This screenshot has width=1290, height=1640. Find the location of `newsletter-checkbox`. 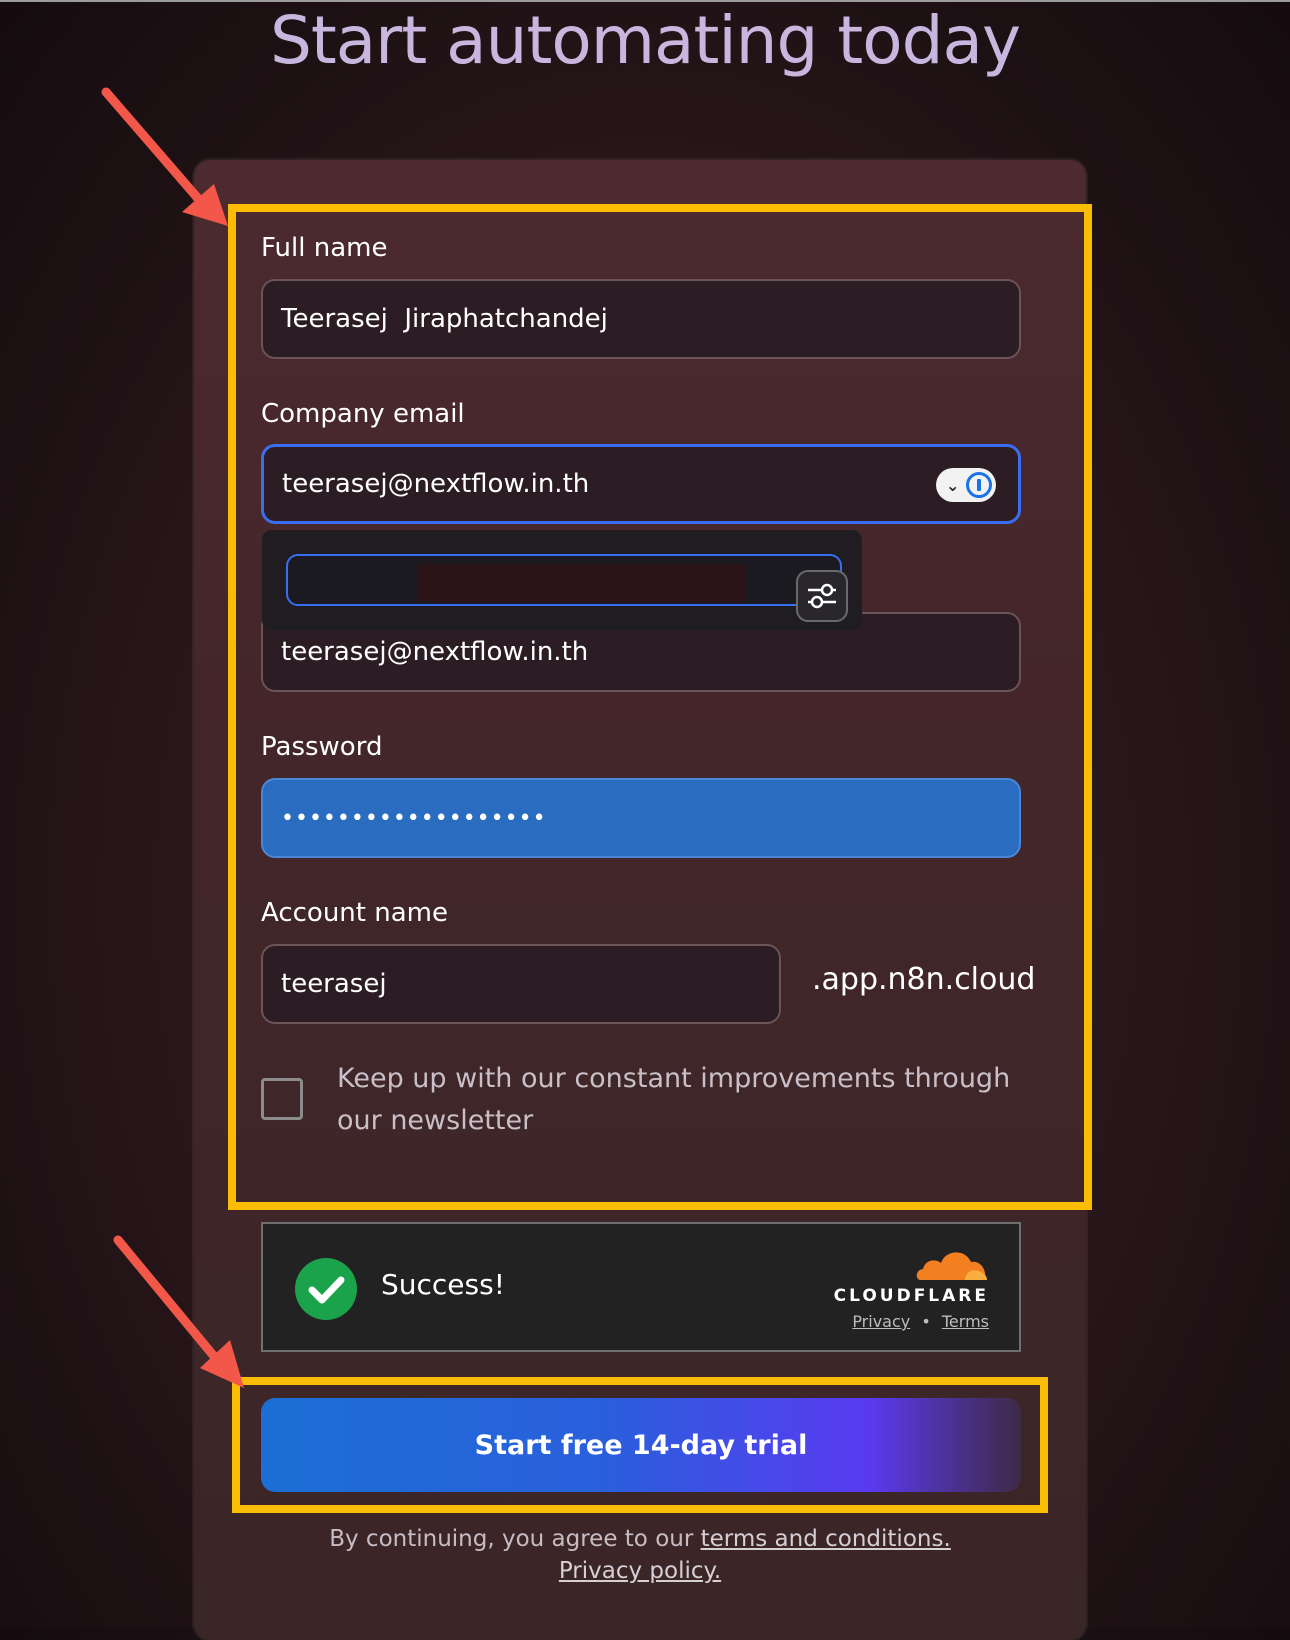

newsletter-checkbox is located at coordinates (282, 1099).